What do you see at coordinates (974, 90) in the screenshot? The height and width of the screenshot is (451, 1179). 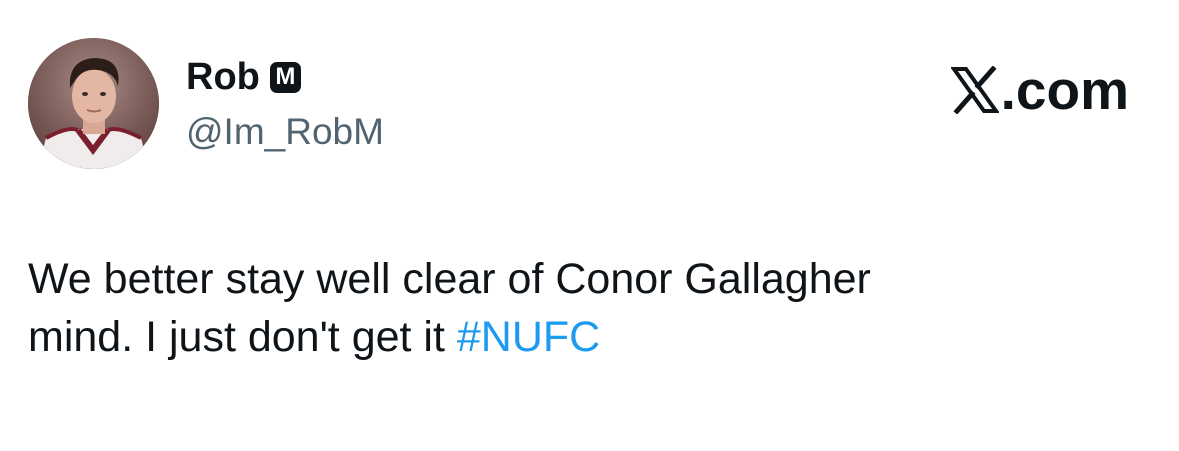 I see `x-logo-icon` at bounding box center [974, 90].